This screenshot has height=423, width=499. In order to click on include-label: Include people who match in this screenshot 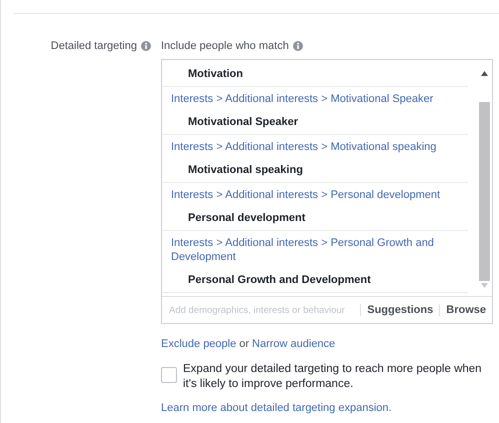, I will do `click(225, 46)`.